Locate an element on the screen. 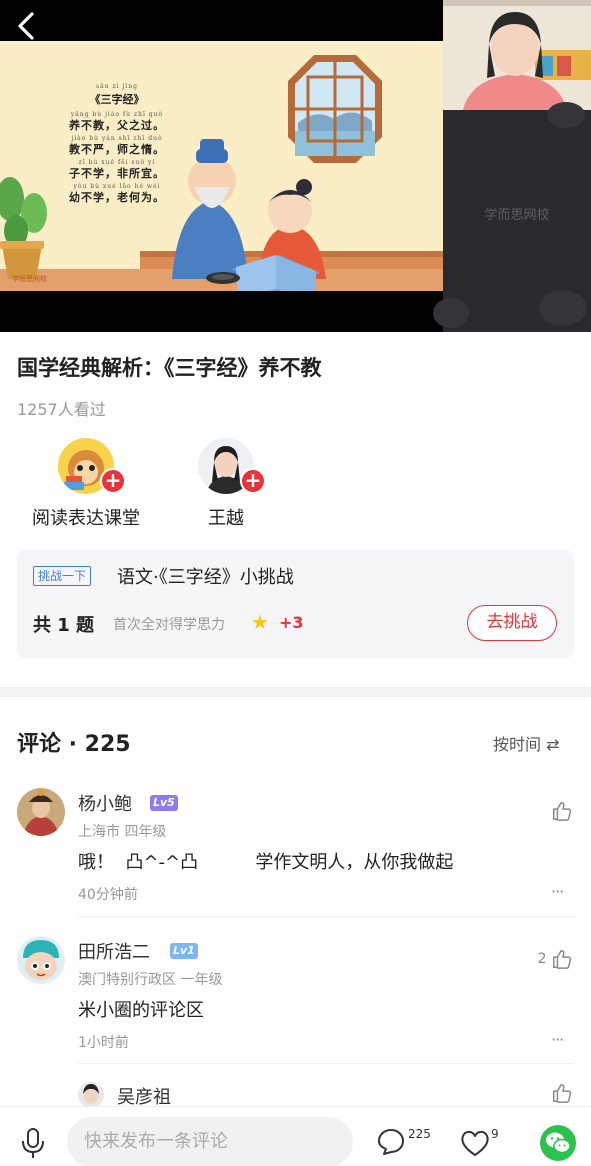 The height and width of the screenshot is (1166, 591). camera-placeholder-panel: 学而思网校 is located at coordinates (512, 217).